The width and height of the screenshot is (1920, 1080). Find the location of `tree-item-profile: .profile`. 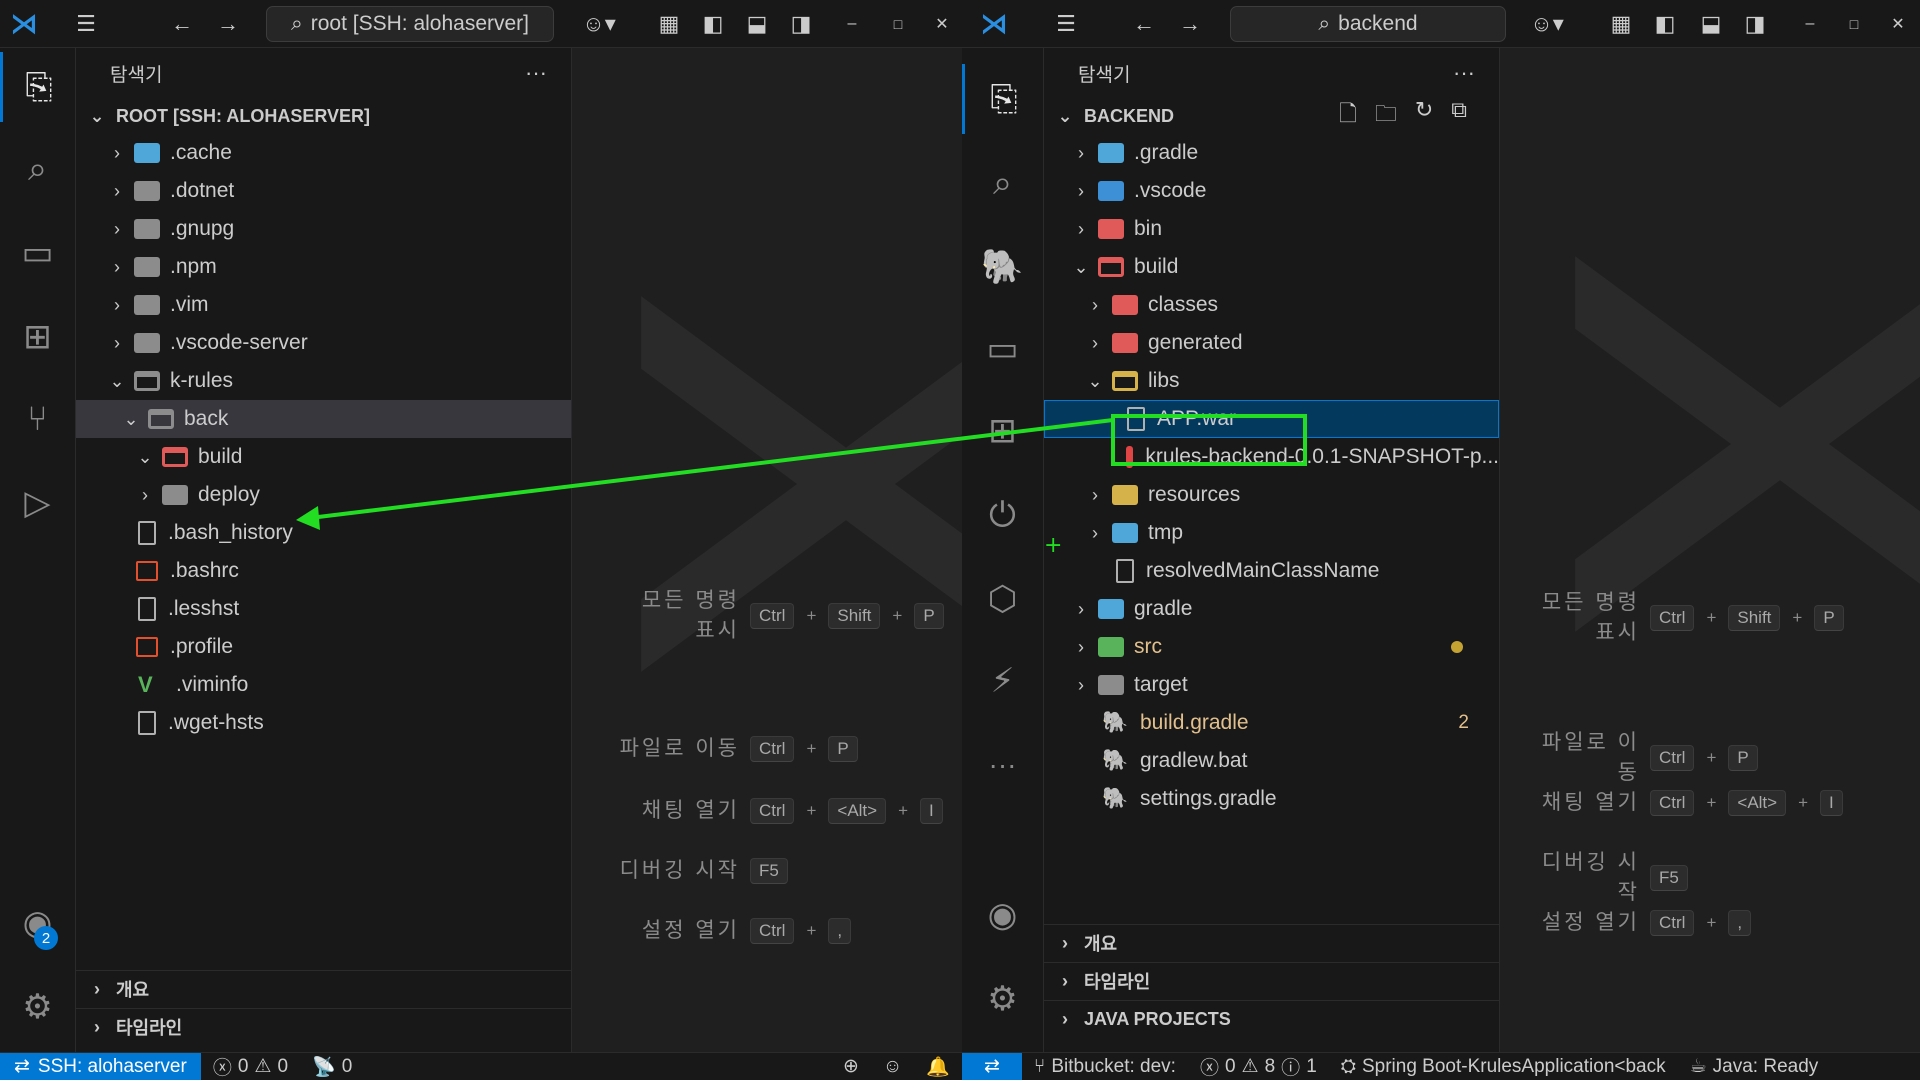

tree-item-profile: .profile is located at coordinates (323, 647).